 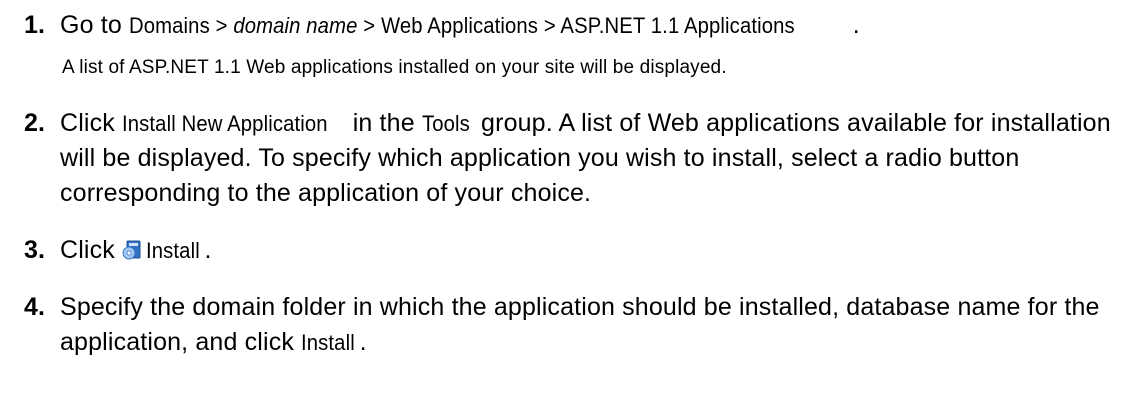 I want to click on path-web-applications: Web Applications, so click(x=459, y=25).